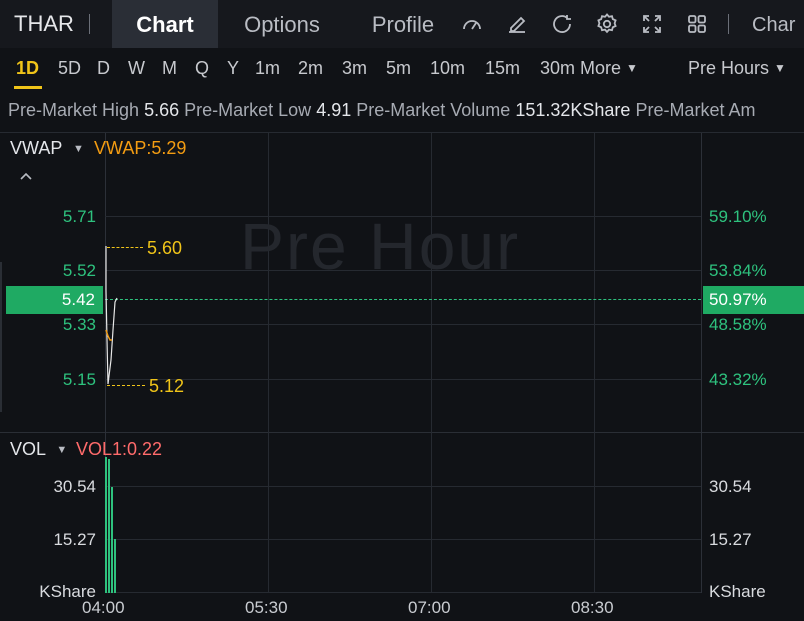  I want to click on pct-tick: 59.10%, so click(738, 216).